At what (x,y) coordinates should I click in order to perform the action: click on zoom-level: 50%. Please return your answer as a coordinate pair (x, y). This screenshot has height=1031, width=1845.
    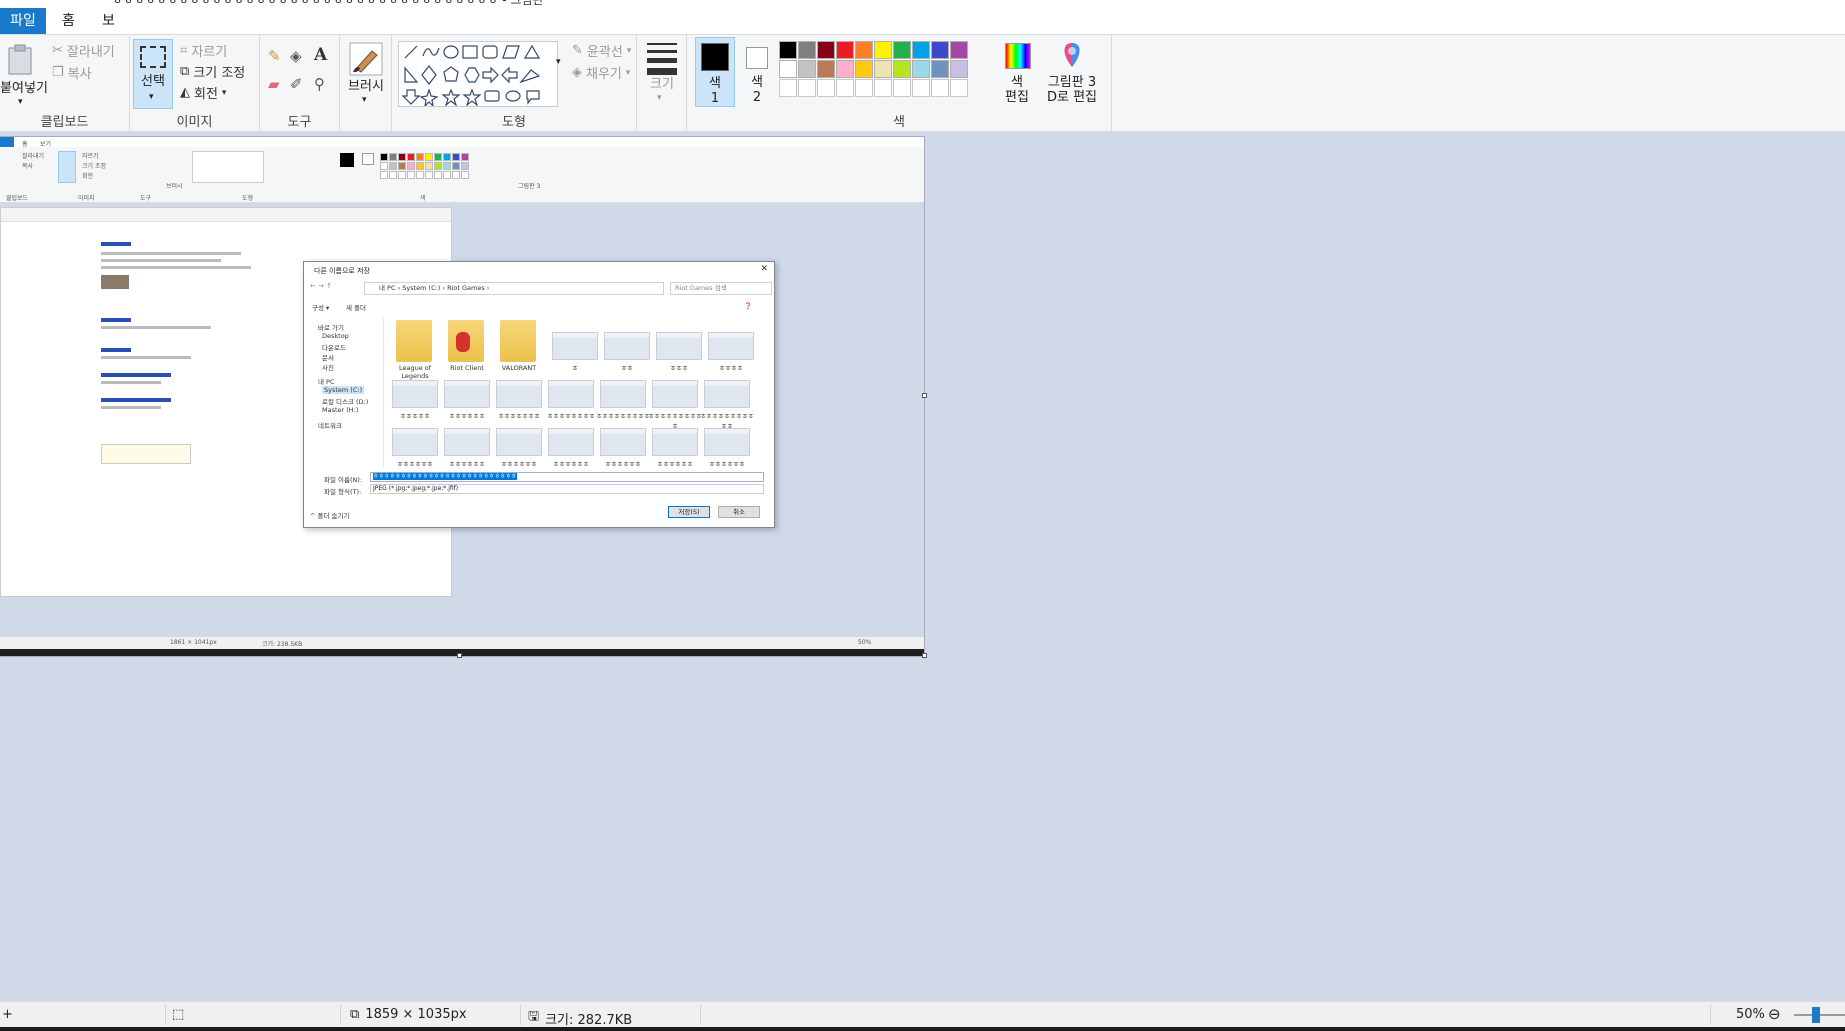
    Looking at the image, I should click on (1750, 1014).